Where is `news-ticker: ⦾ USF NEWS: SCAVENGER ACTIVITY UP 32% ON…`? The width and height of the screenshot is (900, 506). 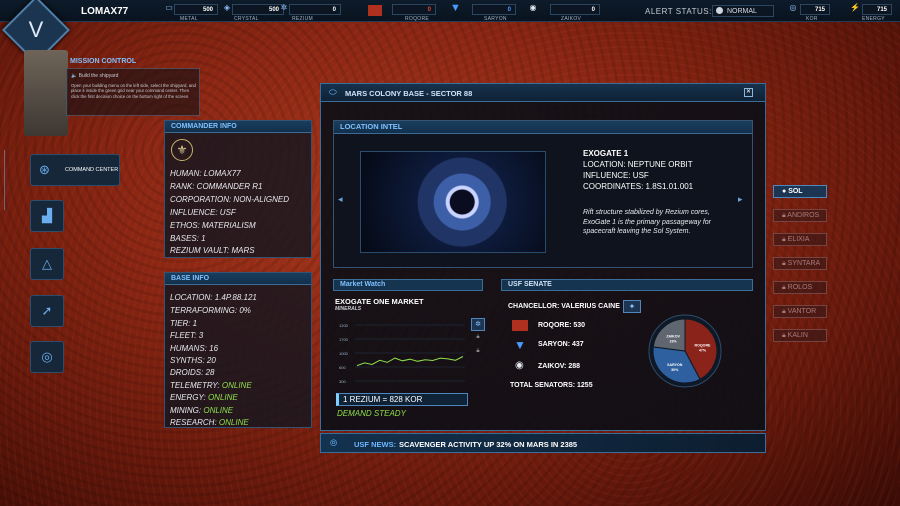
news-ticker: ⦾ USF NEWS: SCAVENGER ACTIVITY UP 32% ON… is located at coordinates (543, 443).